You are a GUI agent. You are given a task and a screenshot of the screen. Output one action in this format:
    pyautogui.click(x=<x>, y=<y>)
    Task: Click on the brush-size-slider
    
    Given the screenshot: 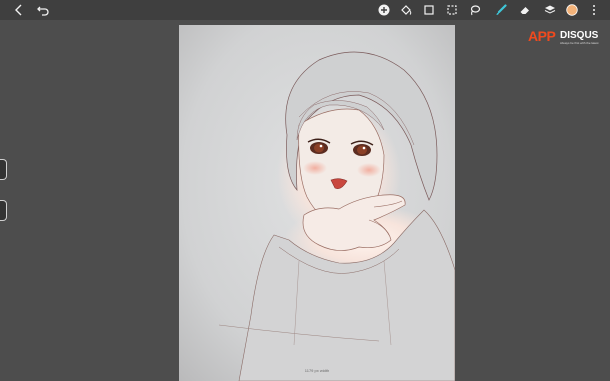 What is the action you would take?
    pyautogui.click(x=3, y=169)
    